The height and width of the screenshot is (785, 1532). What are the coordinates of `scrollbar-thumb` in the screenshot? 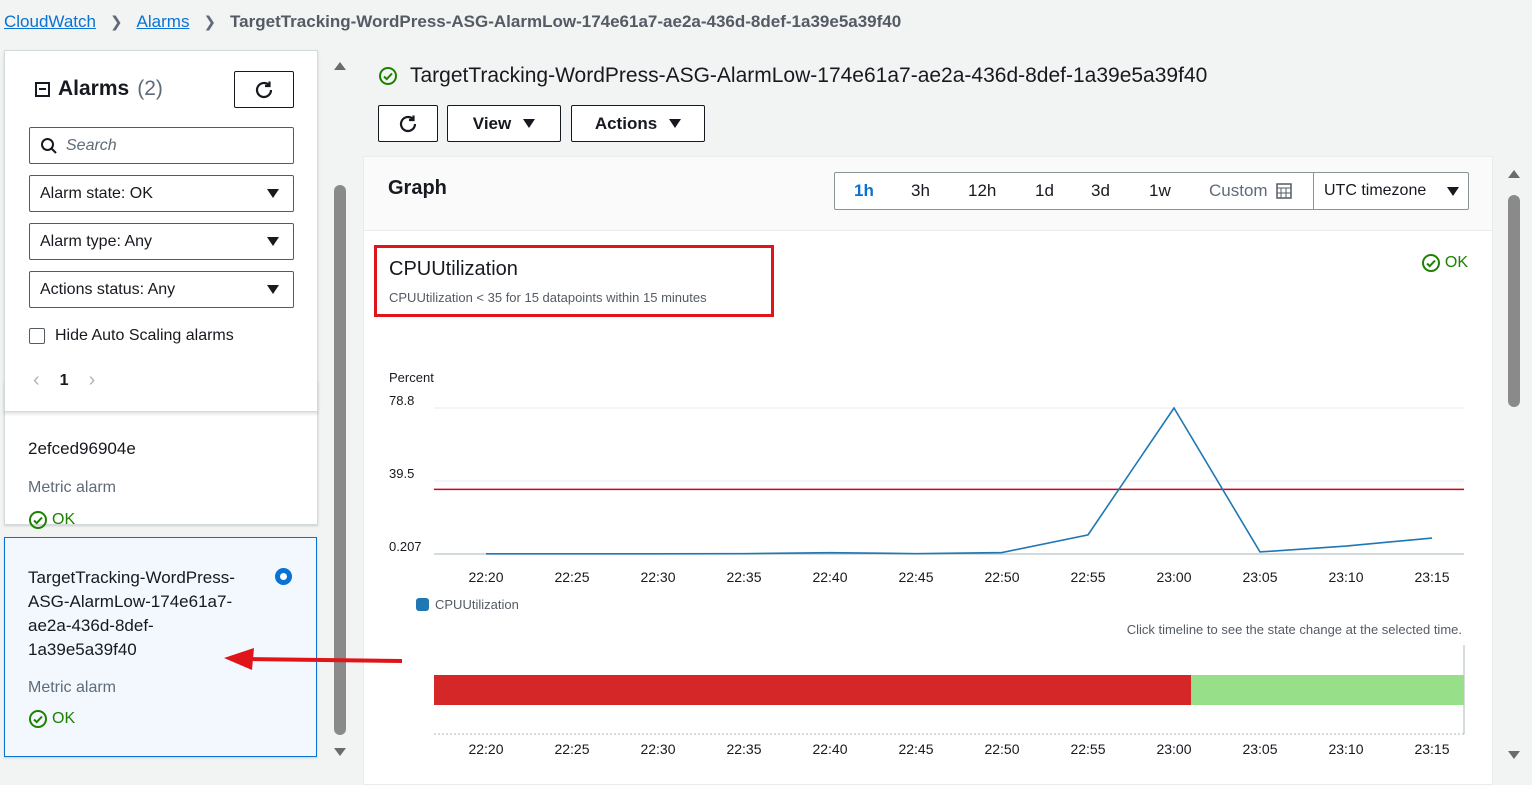 It's located at (1514, 301).